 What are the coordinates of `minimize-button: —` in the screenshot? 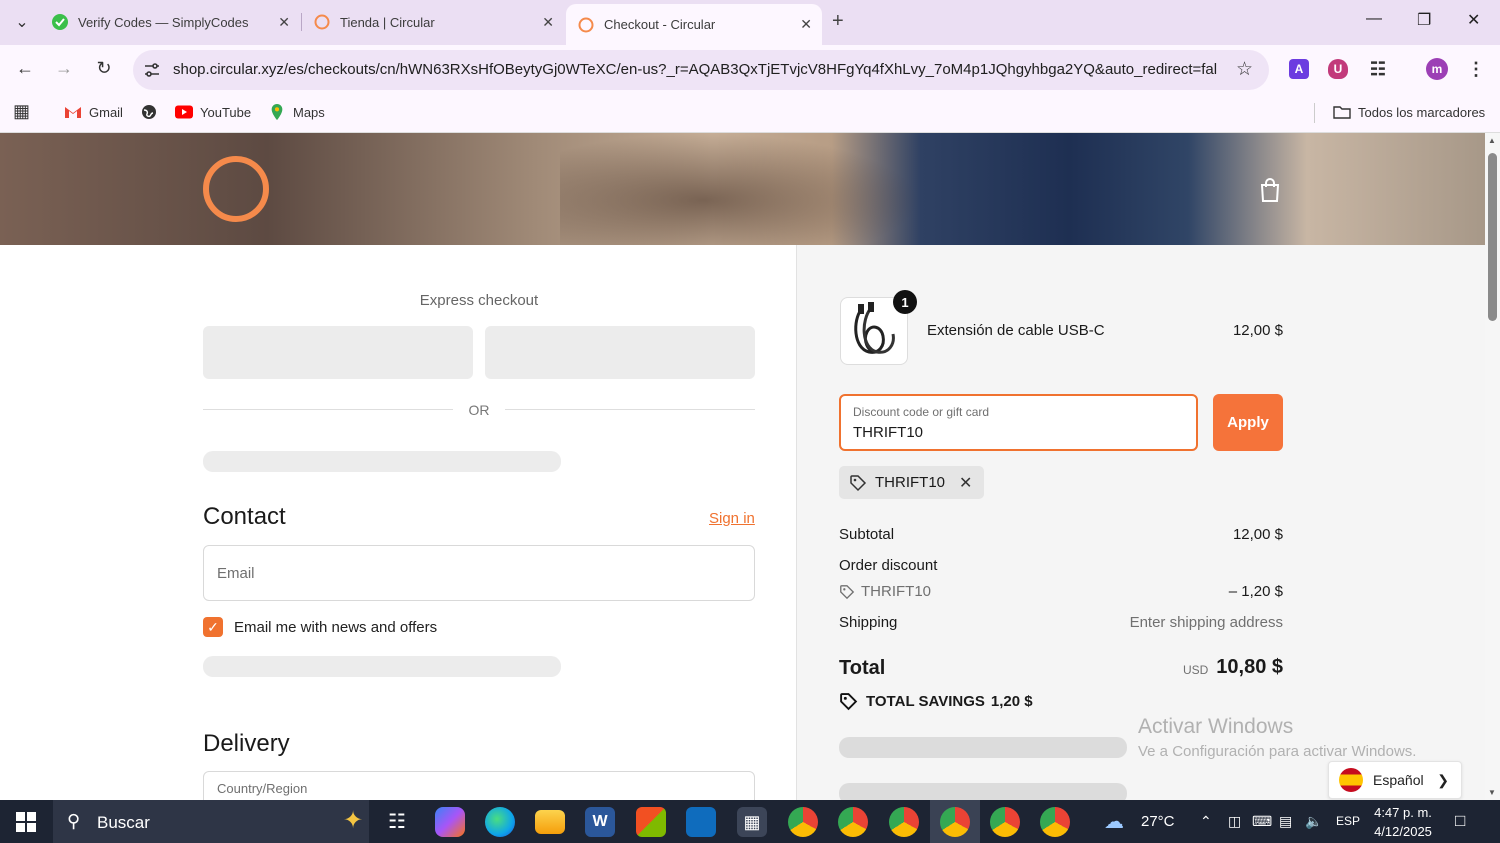 It's located at (1374, 19).